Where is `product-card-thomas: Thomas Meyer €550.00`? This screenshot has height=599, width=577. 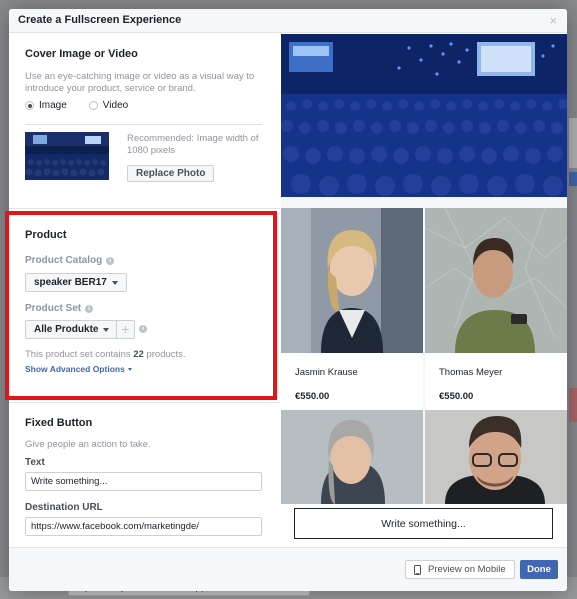
product-card-thomas: Thomas Meyer €550.00 is located at coordinates (496, 381).